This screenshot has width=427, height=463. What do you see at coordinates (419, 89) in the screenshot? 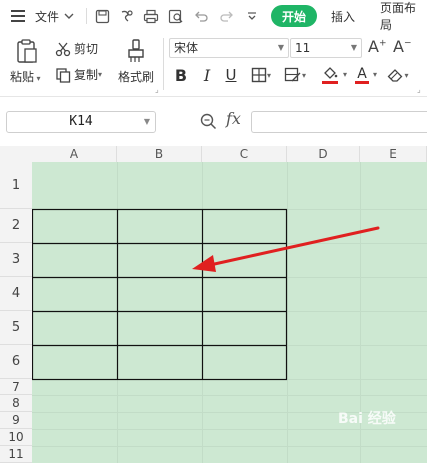
I see `font-group-launcher: ⌟` at bounding box center [419, 89].